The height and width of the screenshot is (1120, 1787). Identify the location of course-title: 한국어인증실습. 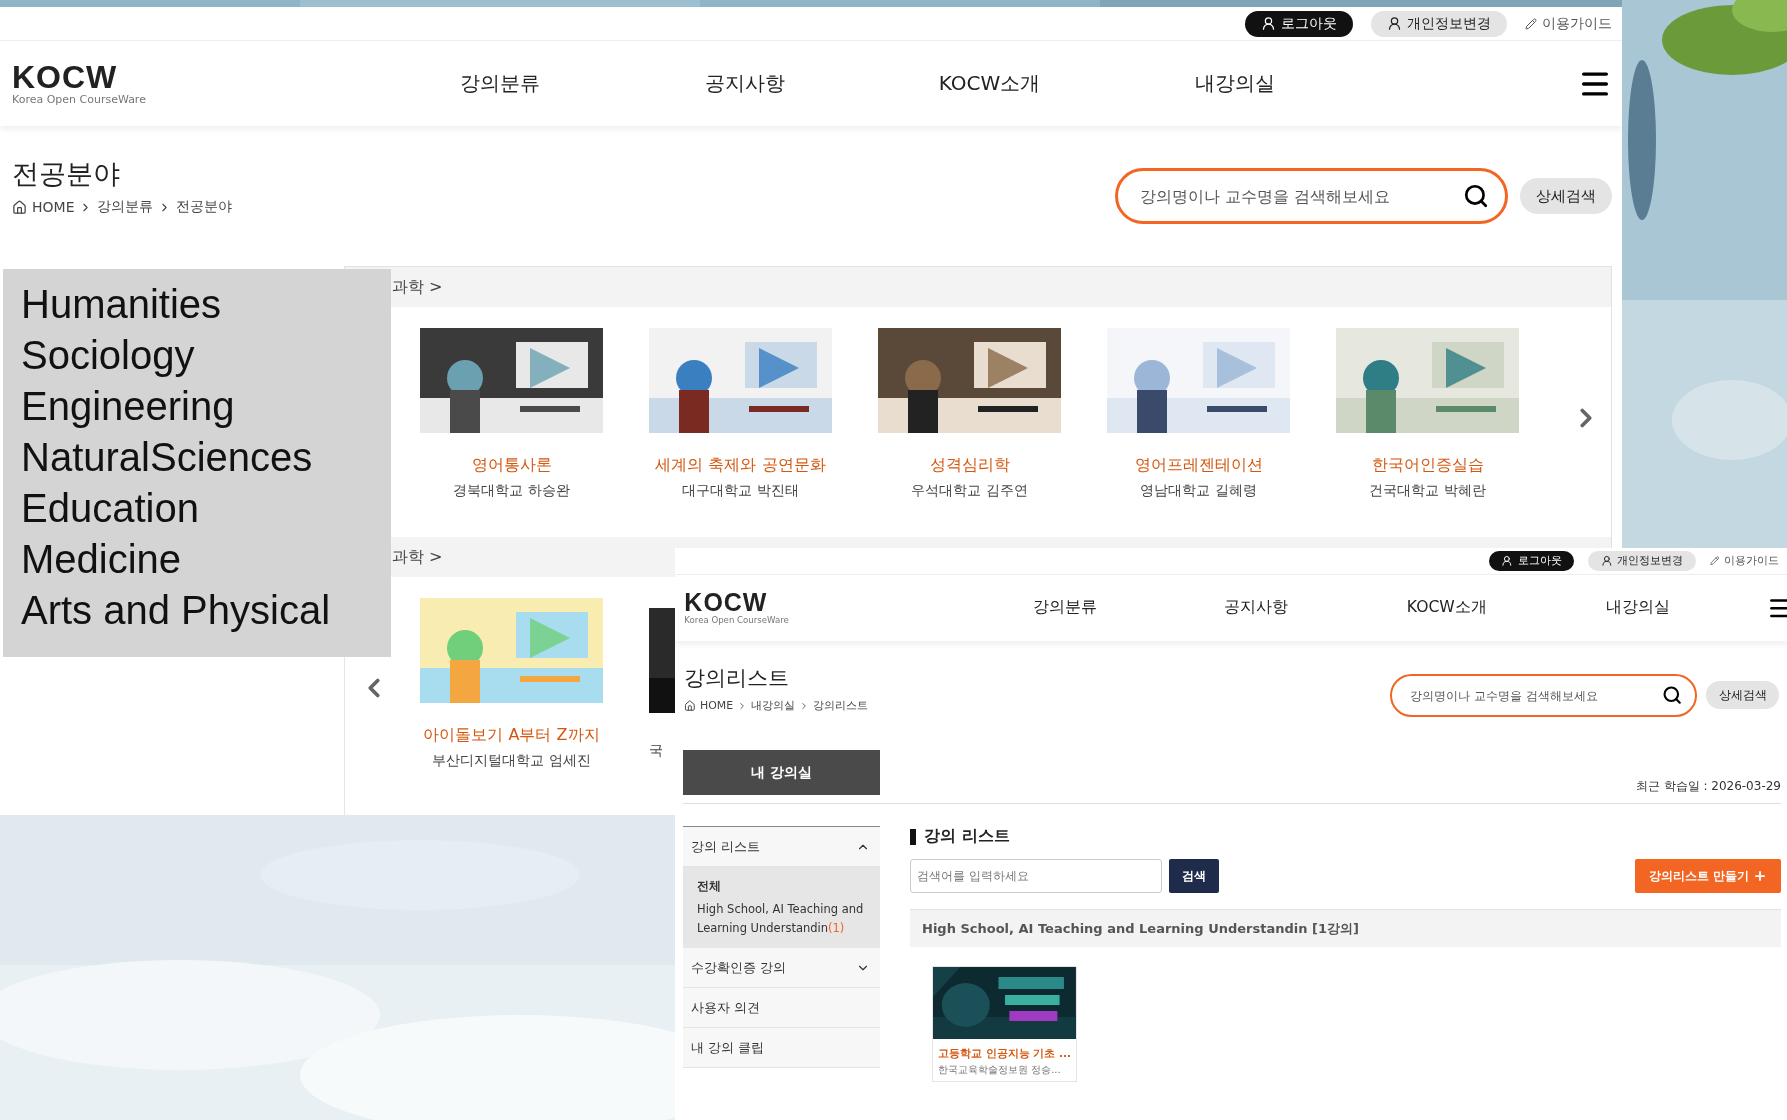
(1427, 465).